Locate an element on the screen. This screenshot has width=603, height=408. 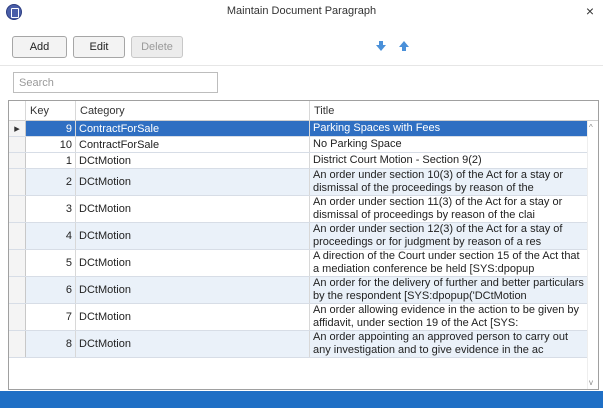
key-field-cell: 1 is located at coordinates (51, 160).